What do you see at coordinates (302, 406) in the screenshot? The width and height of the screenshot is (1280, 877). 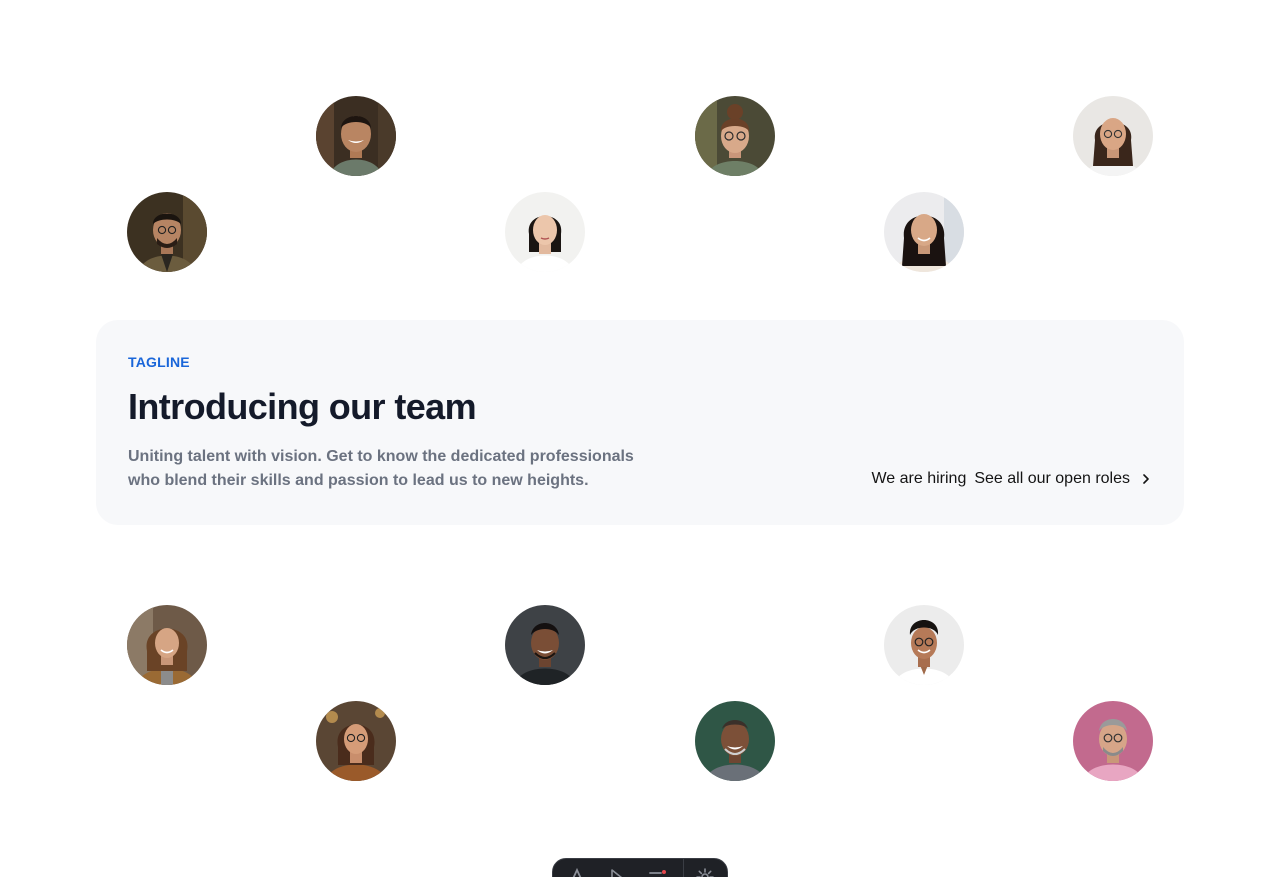 I see `page-title: Introducing our team` at bounding box center [302, 406].